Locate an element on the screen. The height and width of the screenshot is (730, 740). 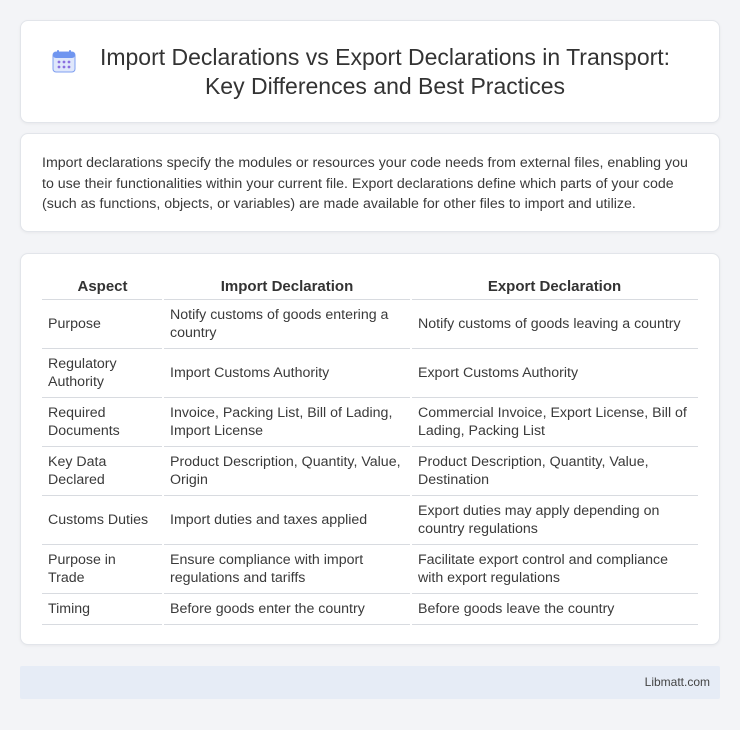
import-cell: Before goods enter the country is located at coordinates (286, 609).